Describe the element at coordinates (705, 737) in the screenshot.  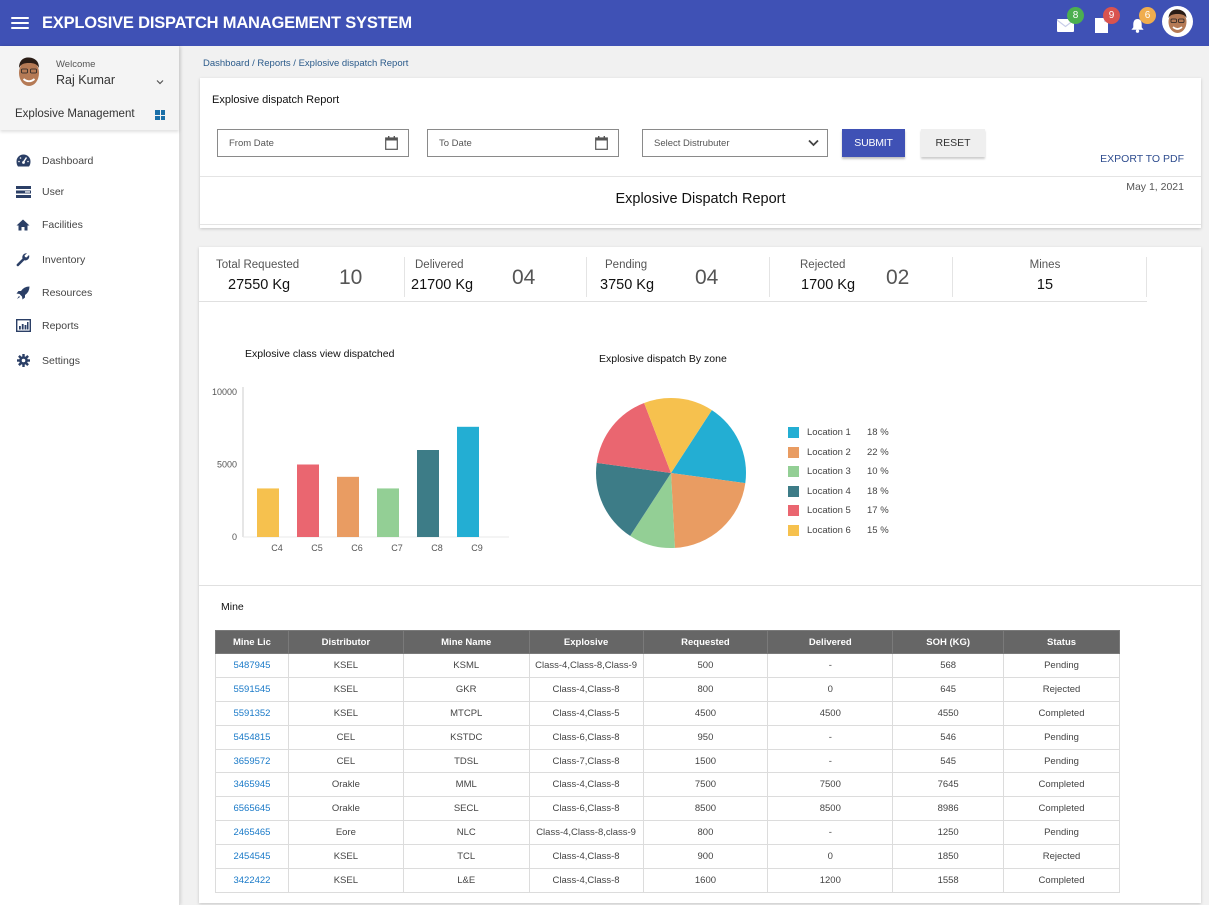
I see `requested-cell: 950` at that location.